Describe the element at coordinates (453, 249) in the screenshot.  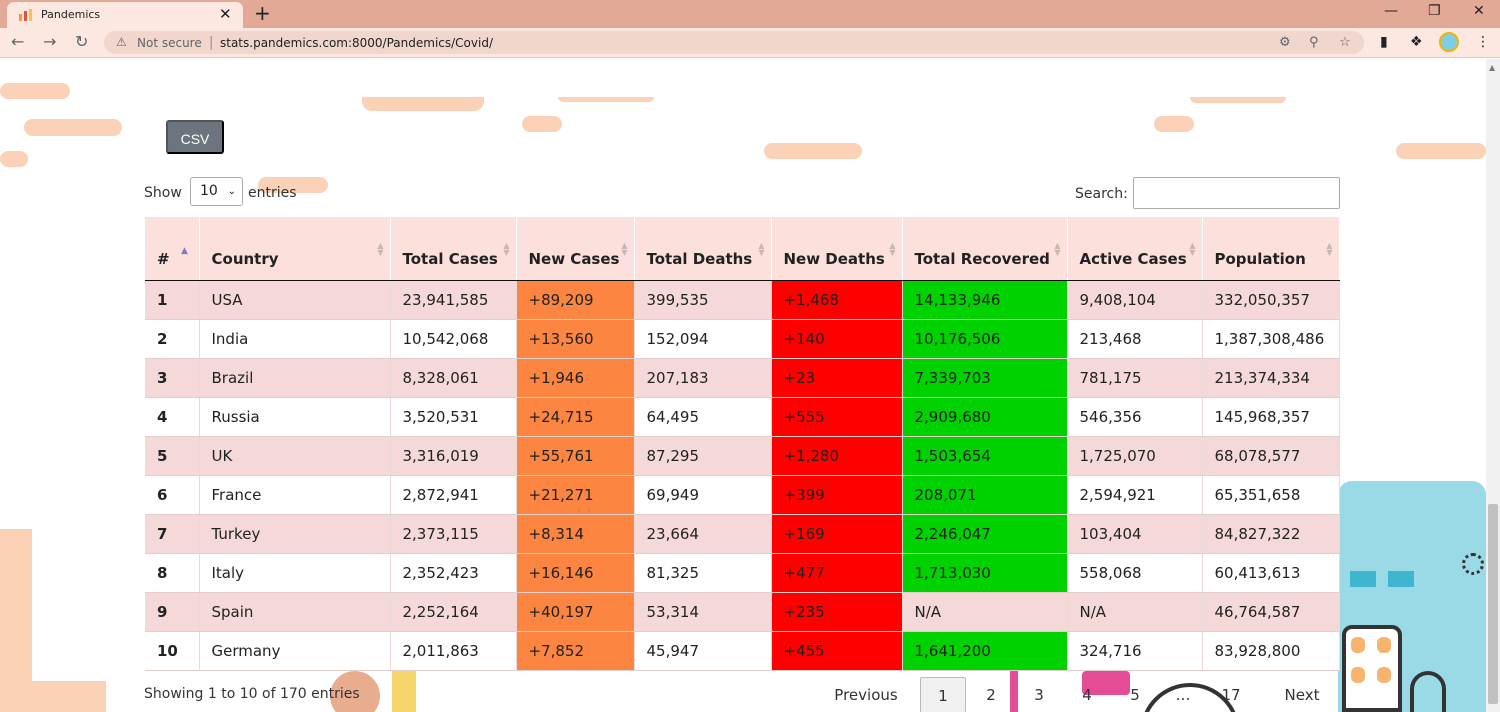
I see `column-header-total-cases: Total Cases ▲ ▼` at that location.